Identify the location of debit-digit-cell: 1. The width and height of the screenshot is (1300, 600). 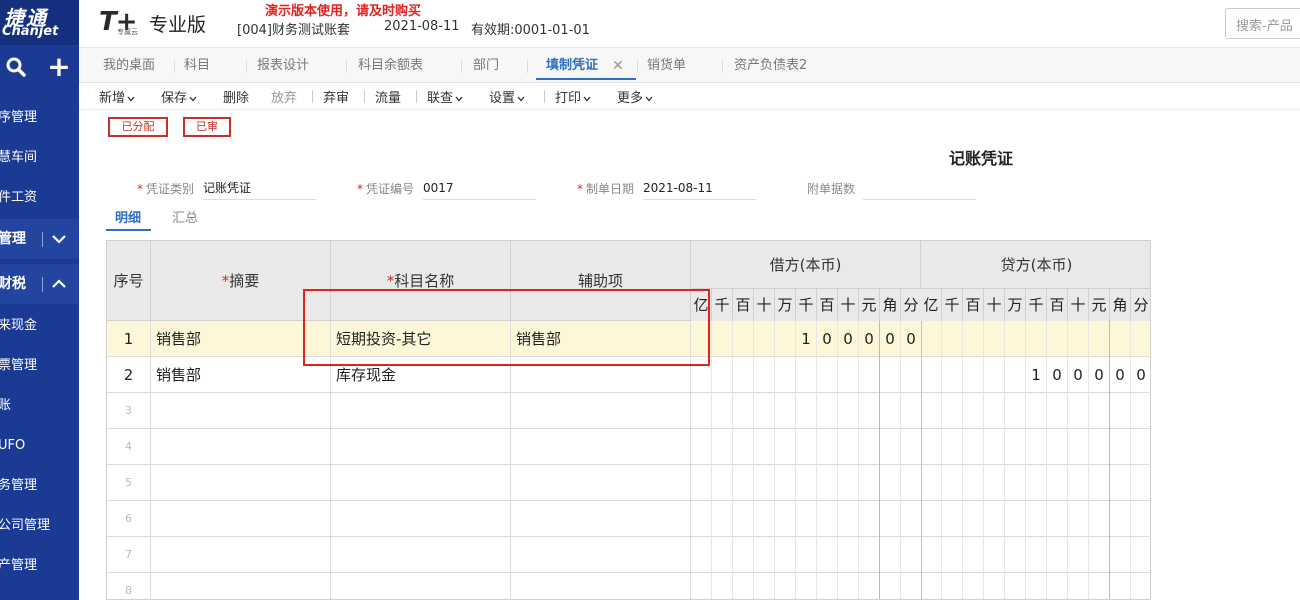
(806, 339).